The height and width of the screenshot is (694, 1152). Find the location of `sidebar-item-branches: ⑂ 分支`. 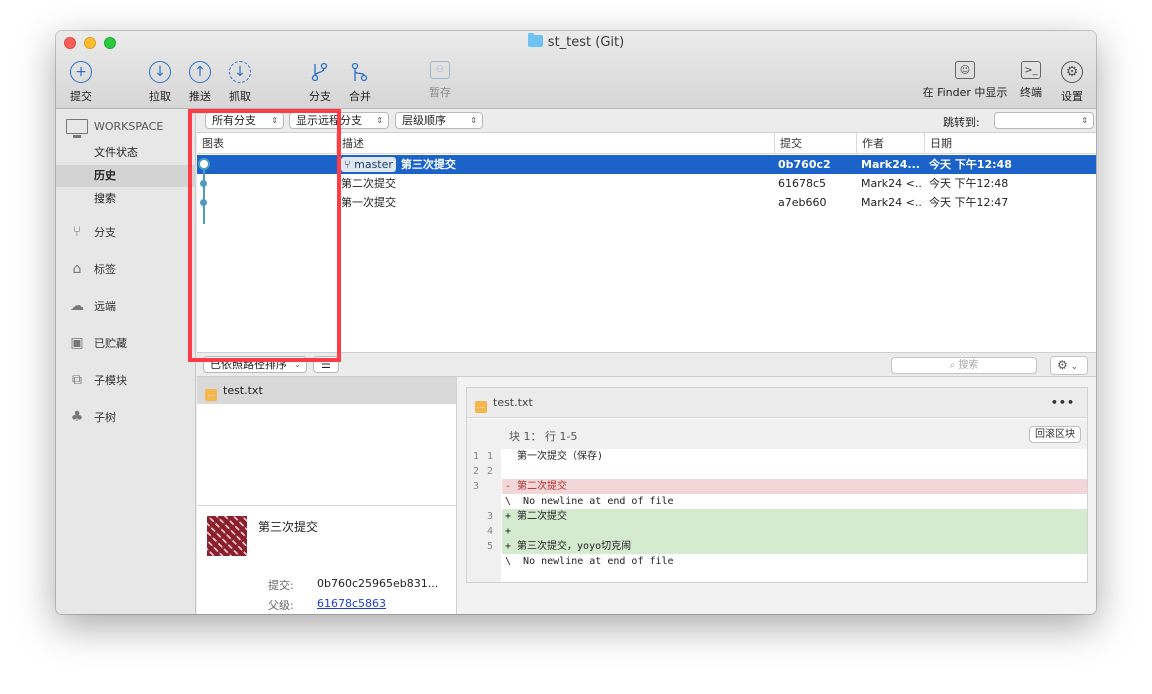

sidebar-item-branches: ⑂ 分支 is located at coordinates (91, 232).